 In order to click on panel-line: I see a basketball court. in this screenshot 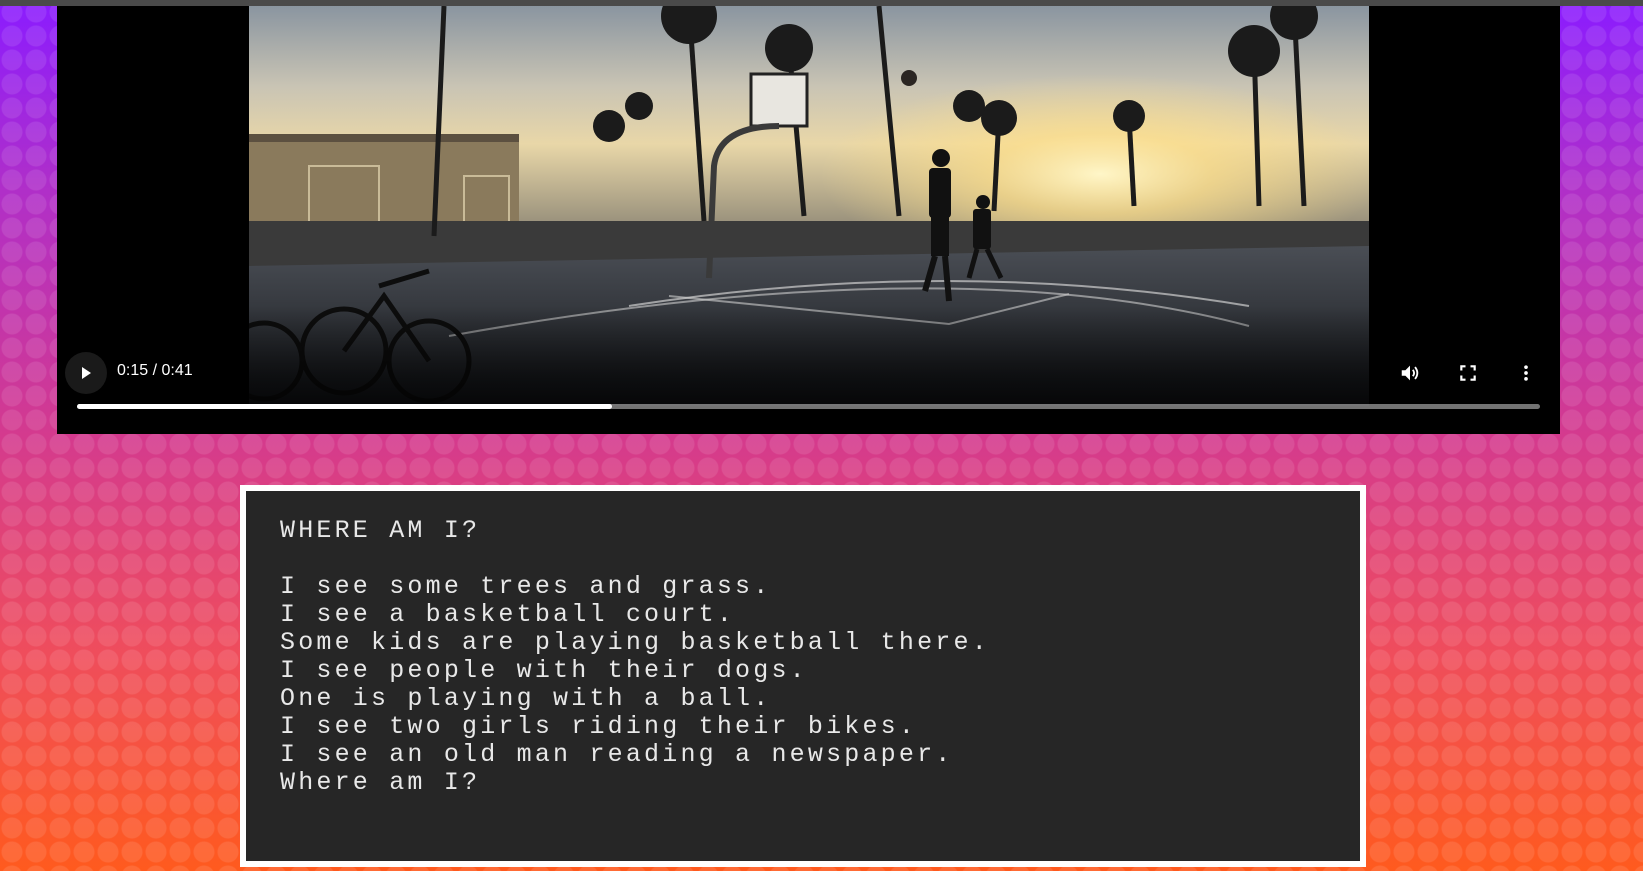, I will do `click(508, 614)`.